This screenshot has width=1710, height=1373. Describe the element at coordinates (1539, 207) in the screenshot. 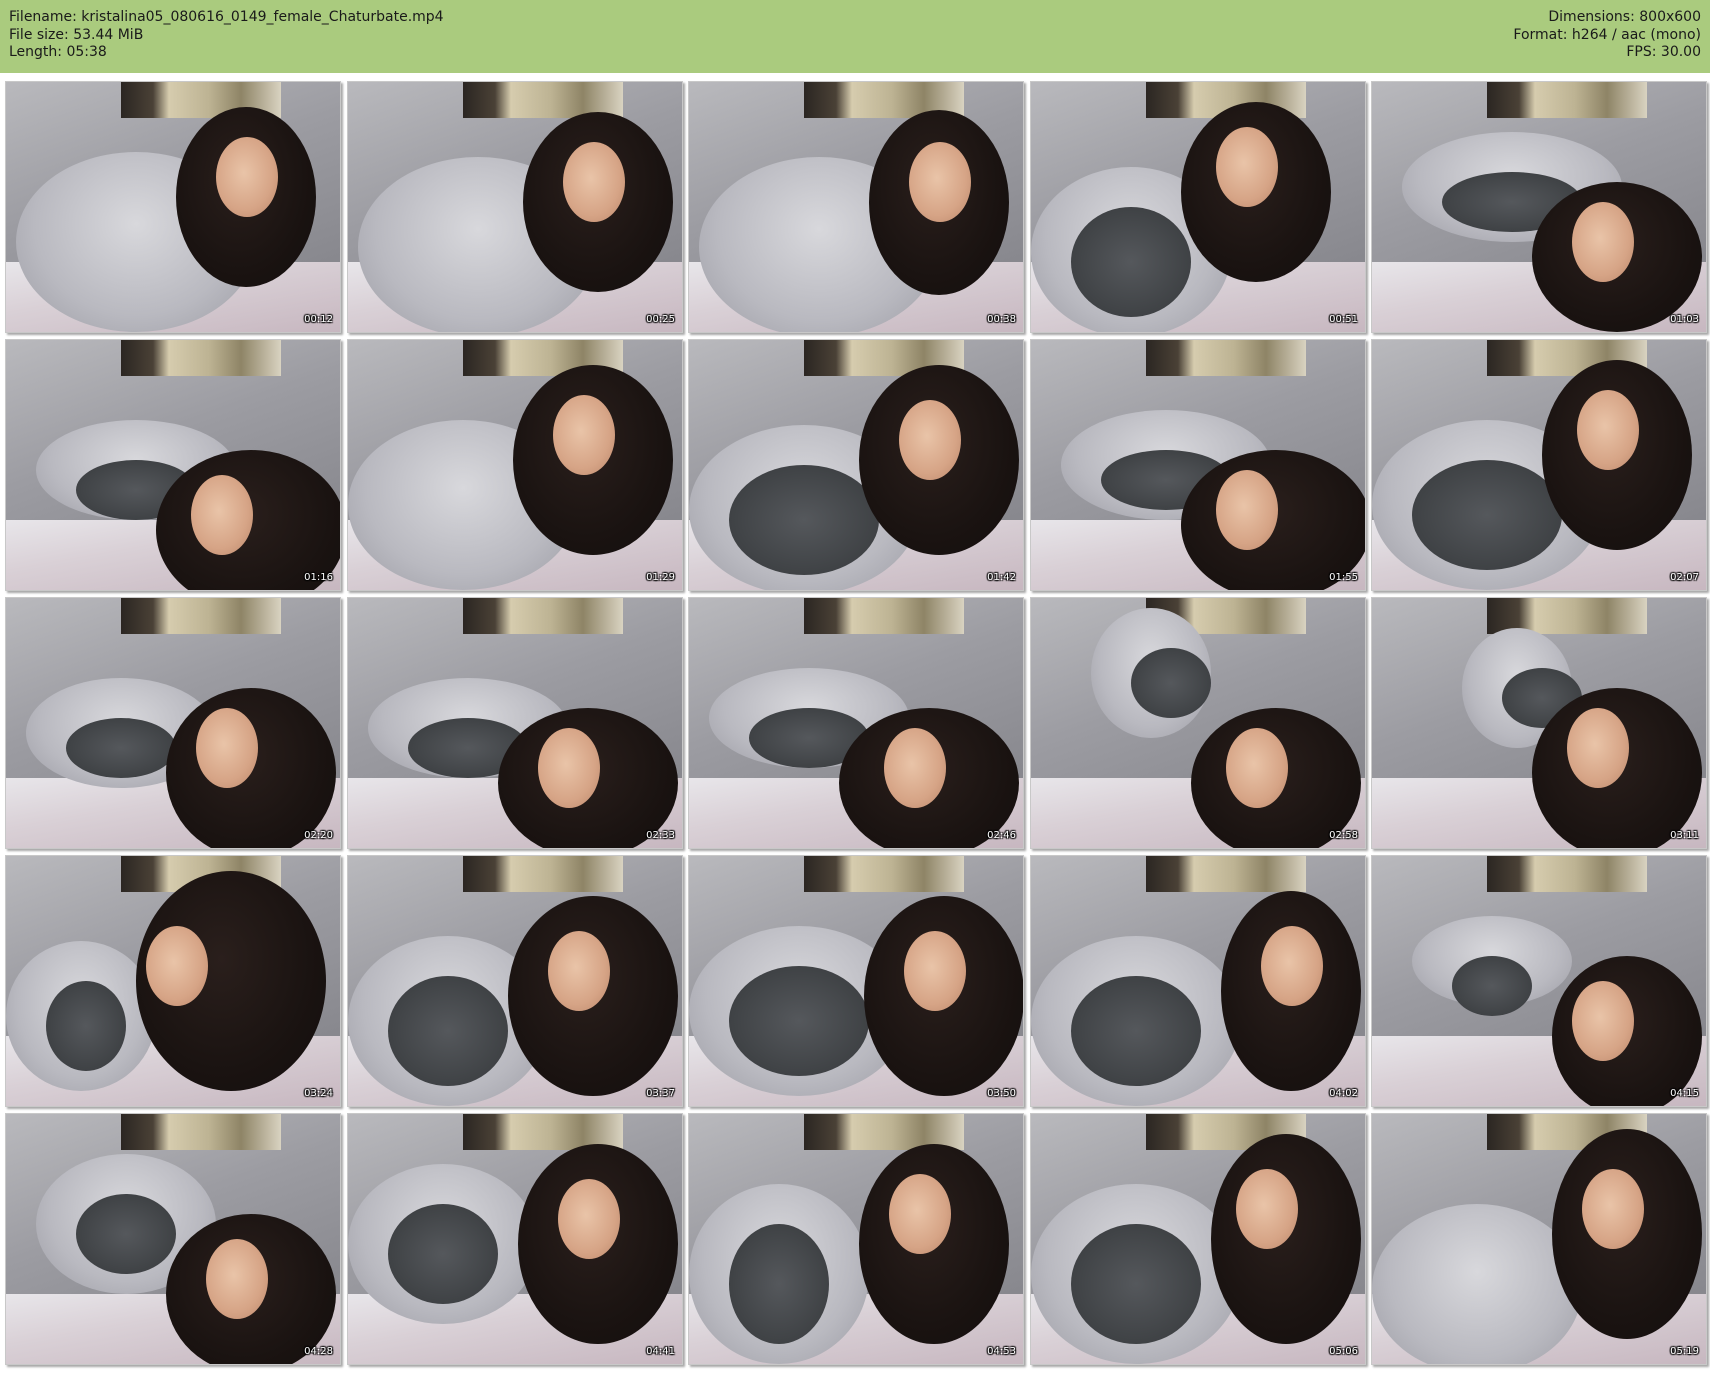

I see `video-thumbnail: 01:03` at that location.